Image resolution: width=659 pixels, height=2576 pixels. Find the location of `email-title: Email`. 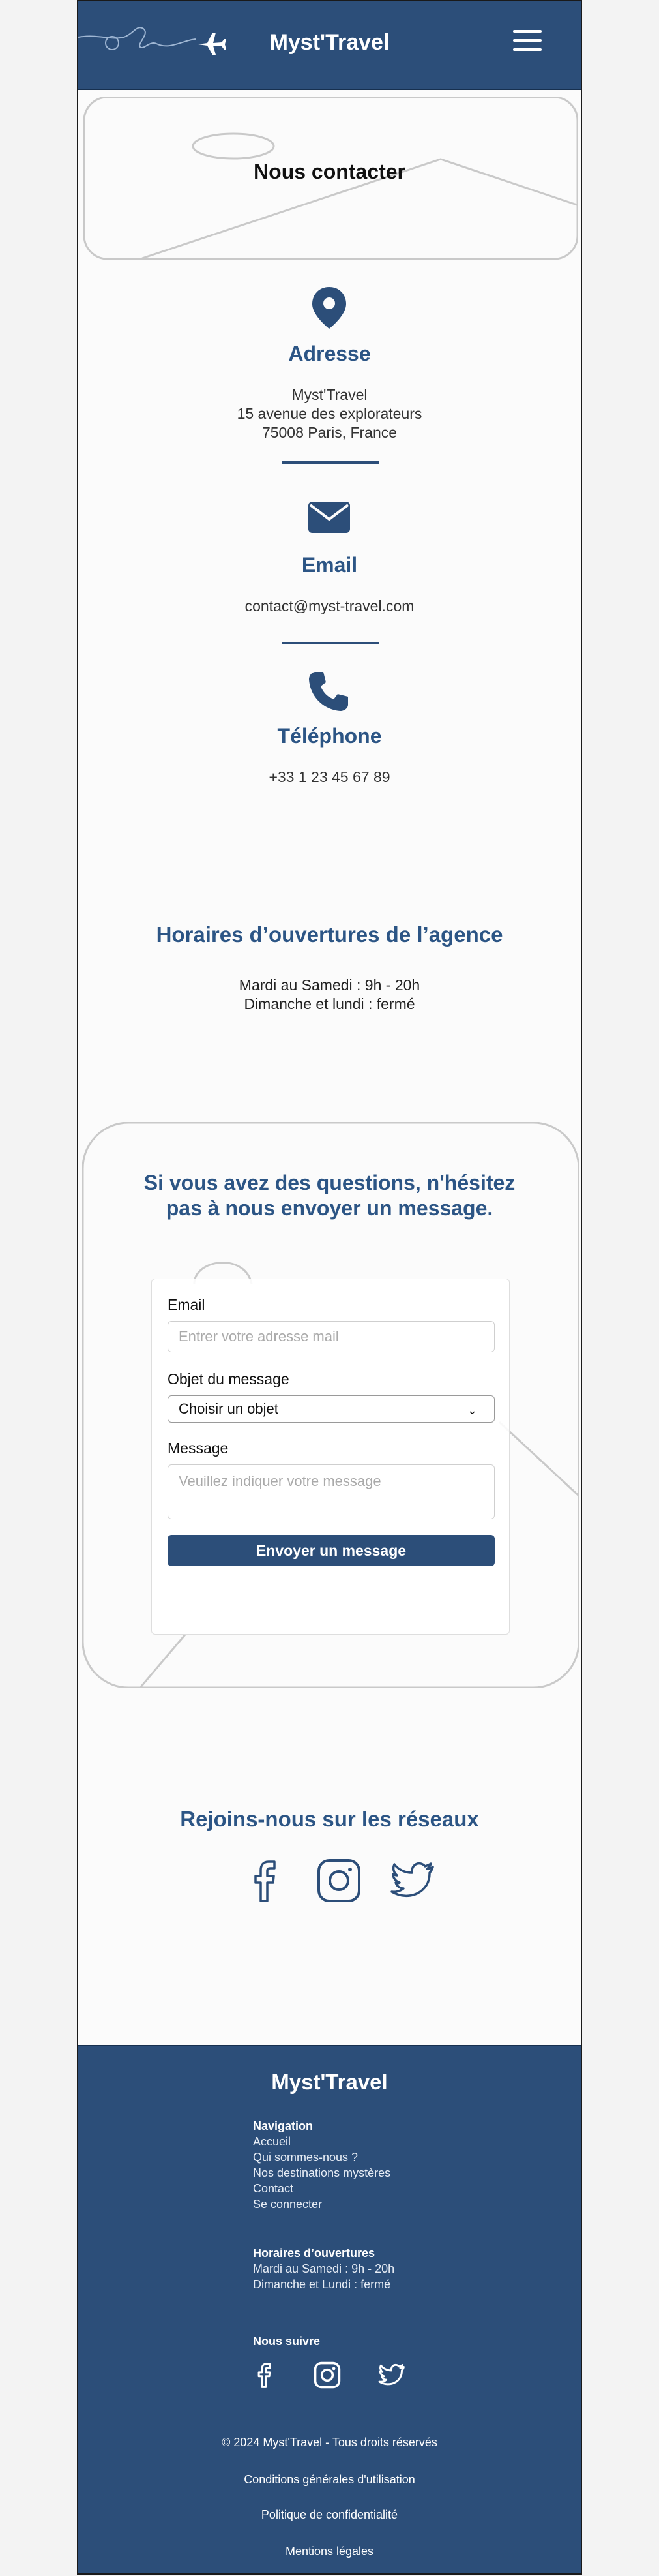

email-title: Email is located at coordinates (329, 565).